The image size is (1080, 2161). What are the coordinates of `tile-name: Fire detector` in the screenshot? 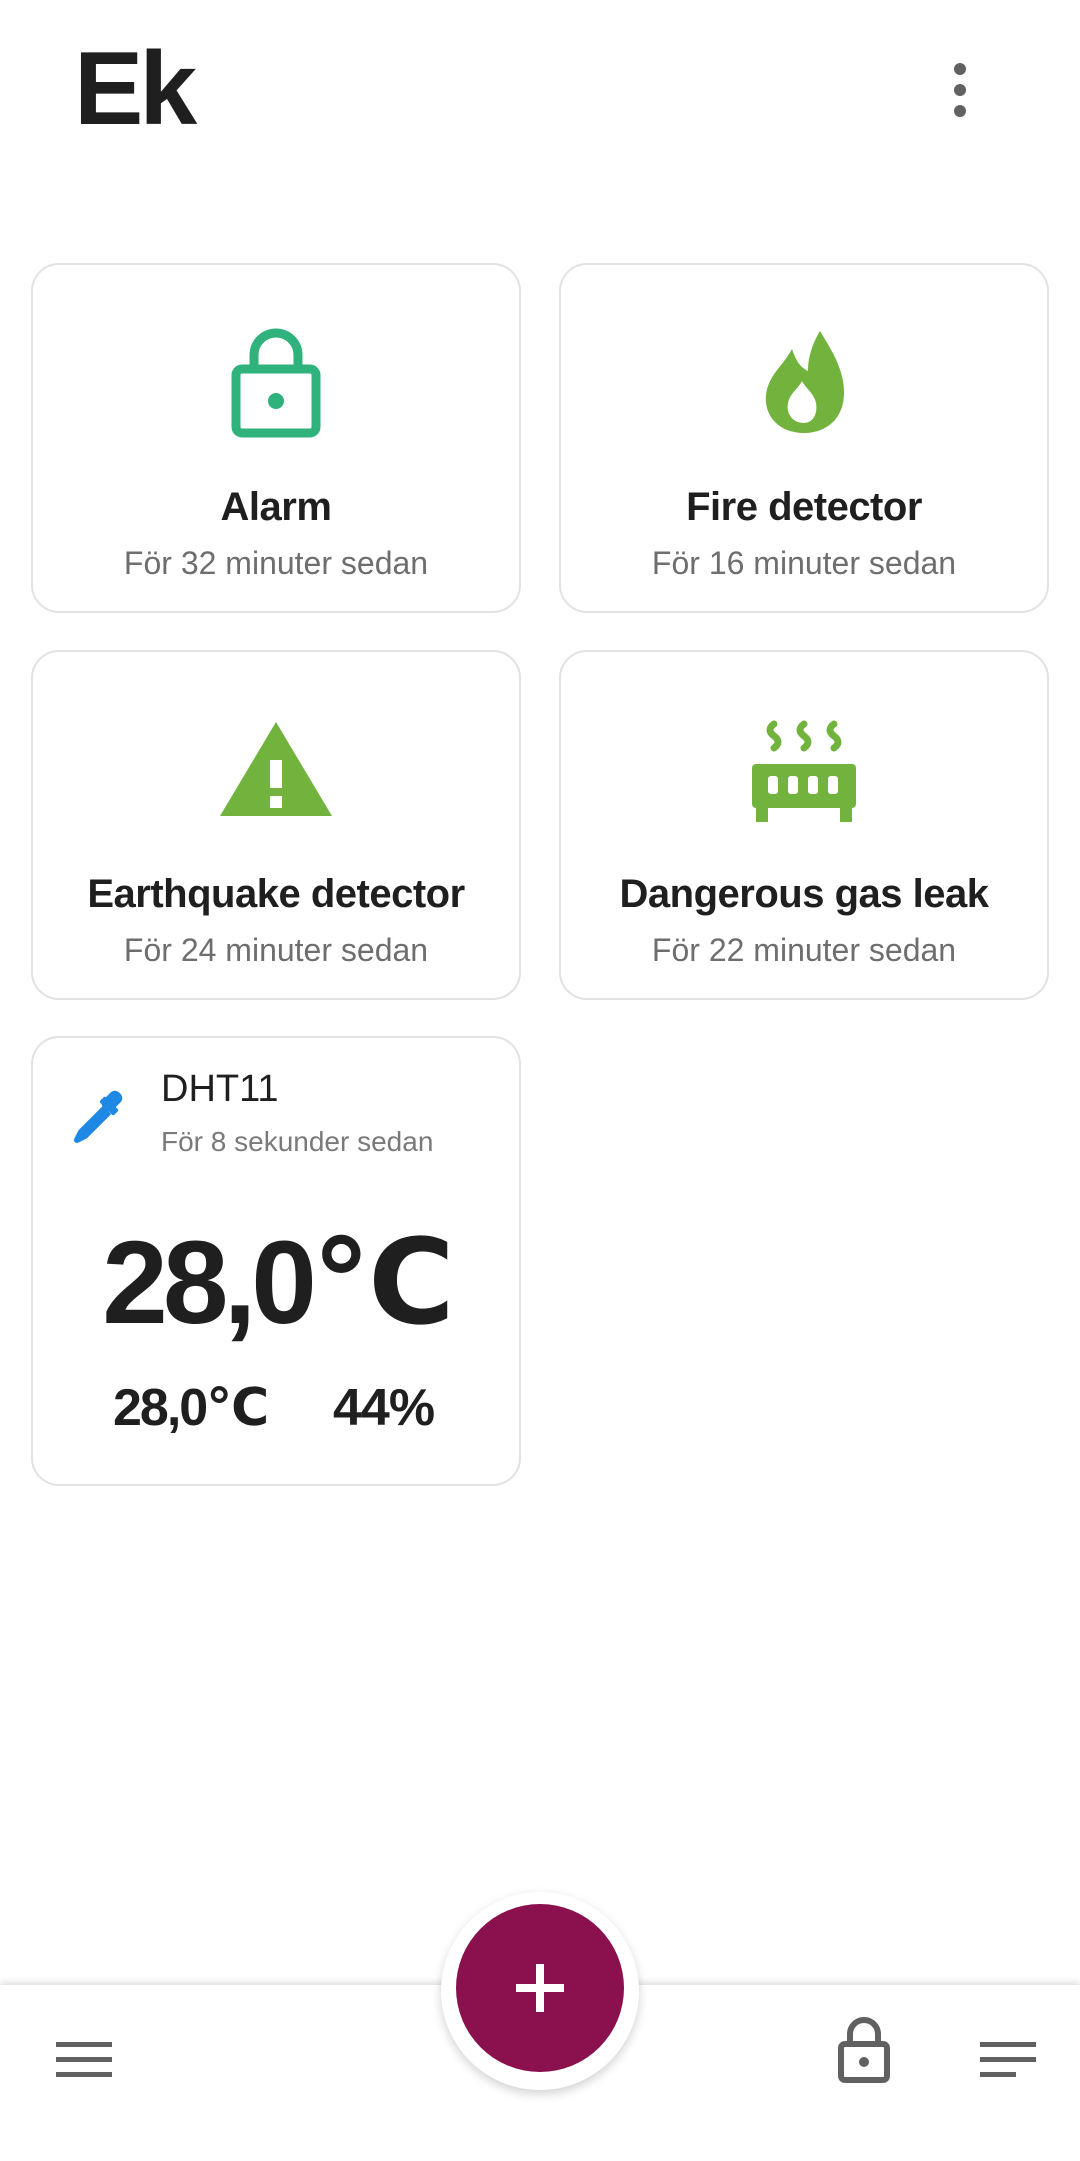 It's located at (804, 507).